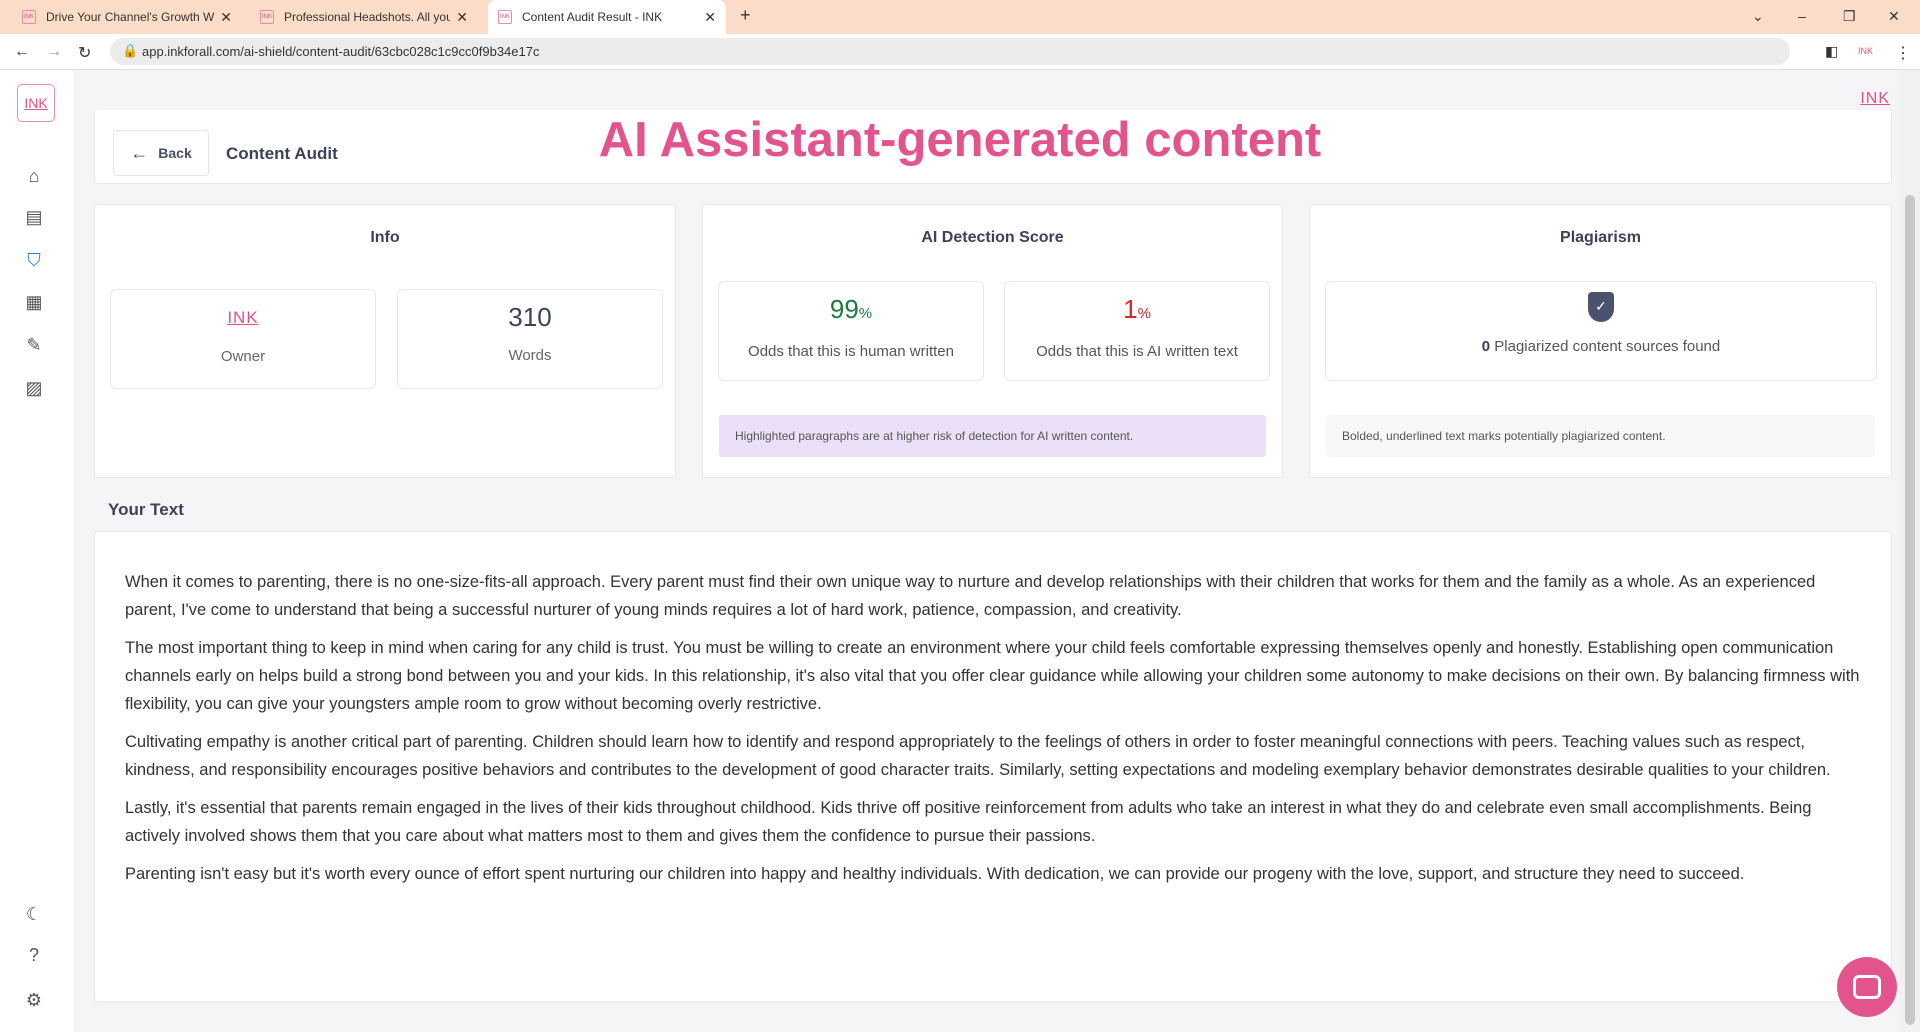  I want to click on shield-check-icon: ✓, so click(1601, 307).